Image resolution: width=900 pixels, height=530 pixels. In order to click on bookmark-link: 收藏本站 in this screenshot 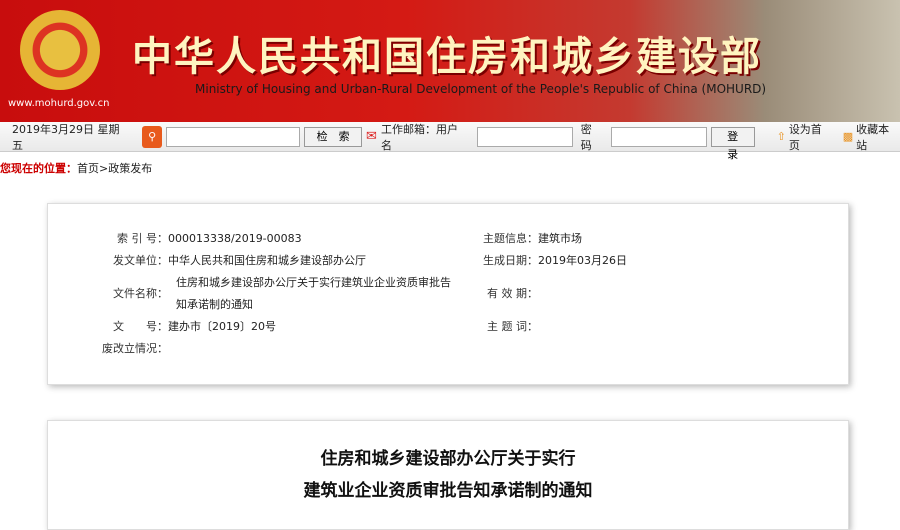, I will do `click(878, 137)`.